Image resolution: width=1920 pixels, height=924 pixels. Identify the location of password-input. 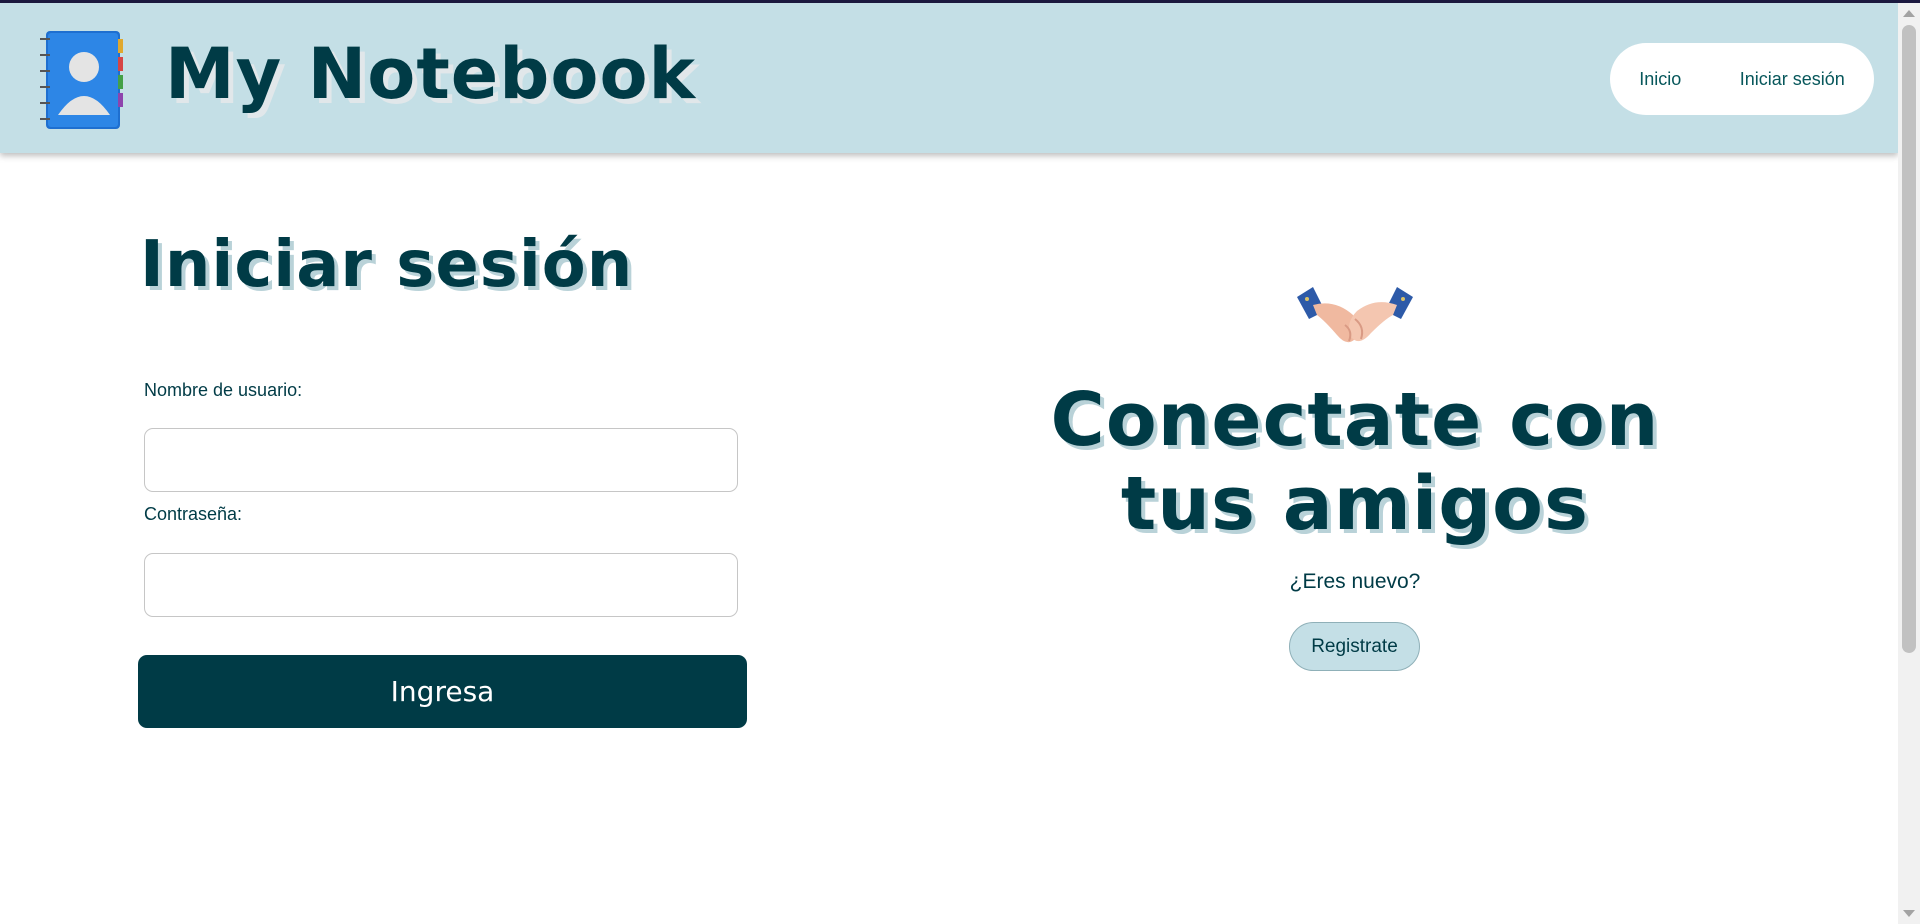
(441, 585).